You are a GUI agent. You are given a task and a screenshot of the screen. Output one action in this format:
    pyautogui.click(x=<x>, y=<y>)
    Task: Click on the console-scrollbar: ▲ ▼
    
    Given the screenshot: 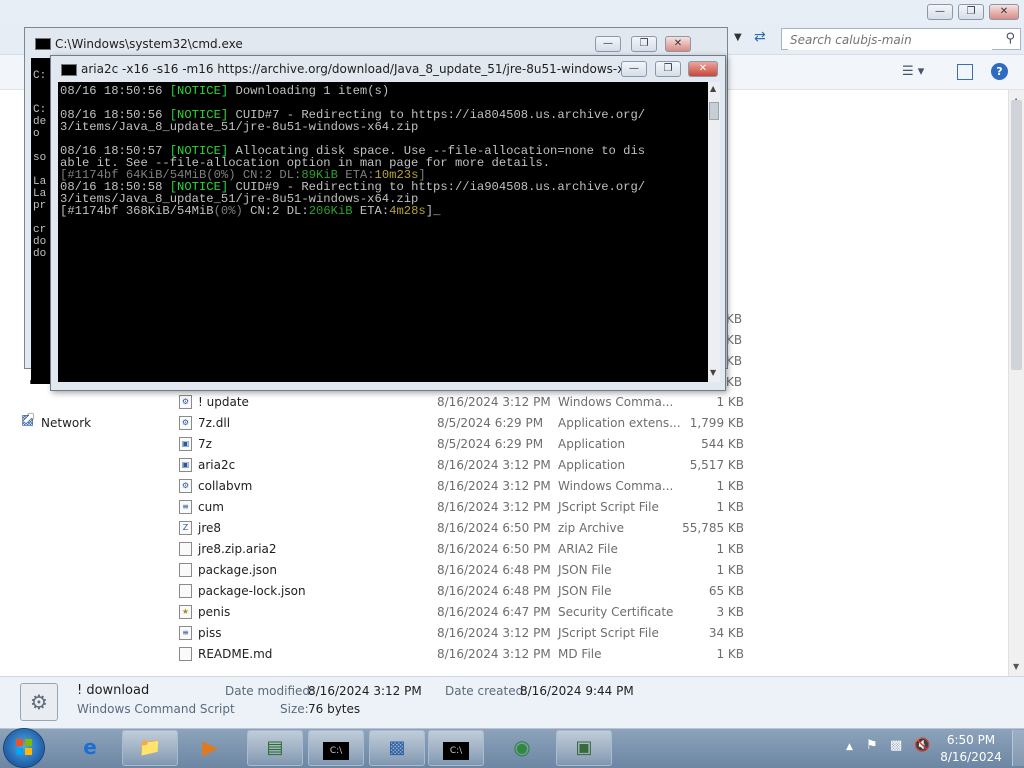 What is the action you would take?
    pyautogui.click(x=714, y=232)
    